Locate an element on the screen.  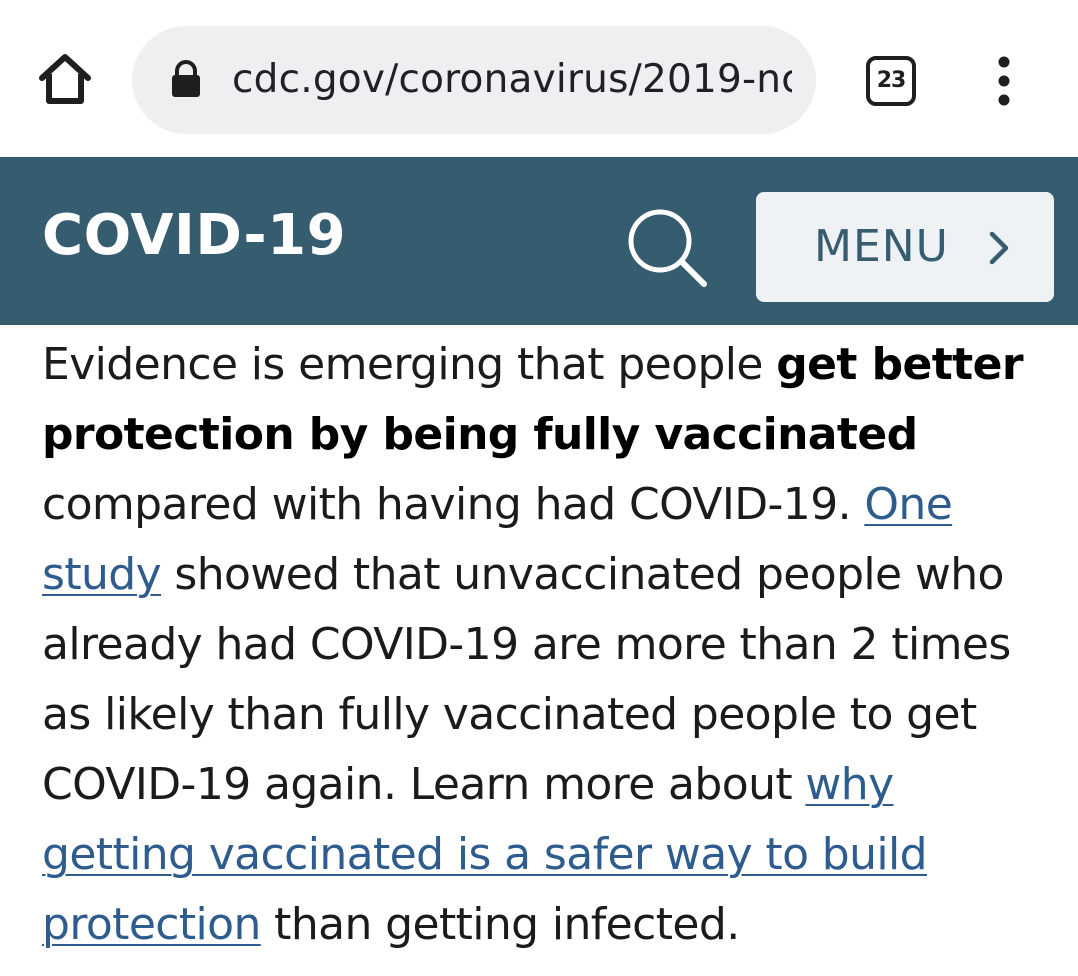
tab-switcher-icon: 23 is located at coordinates (891, 81).